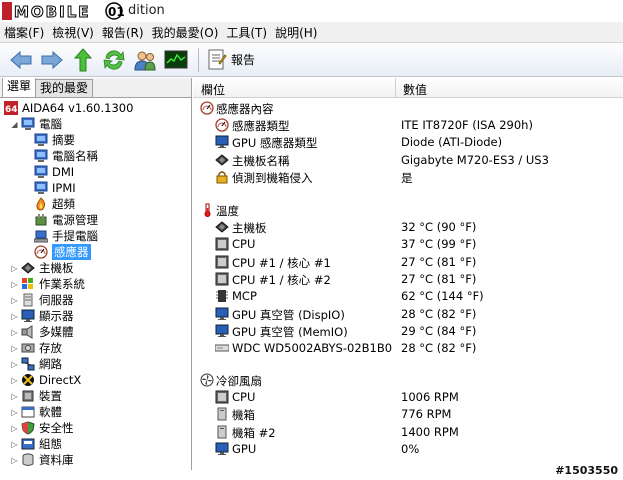  What do you see at coordinates (126, 32) in the screenshot?
I see `menu-report: 報告(R)` at bounding box center [126, 32].